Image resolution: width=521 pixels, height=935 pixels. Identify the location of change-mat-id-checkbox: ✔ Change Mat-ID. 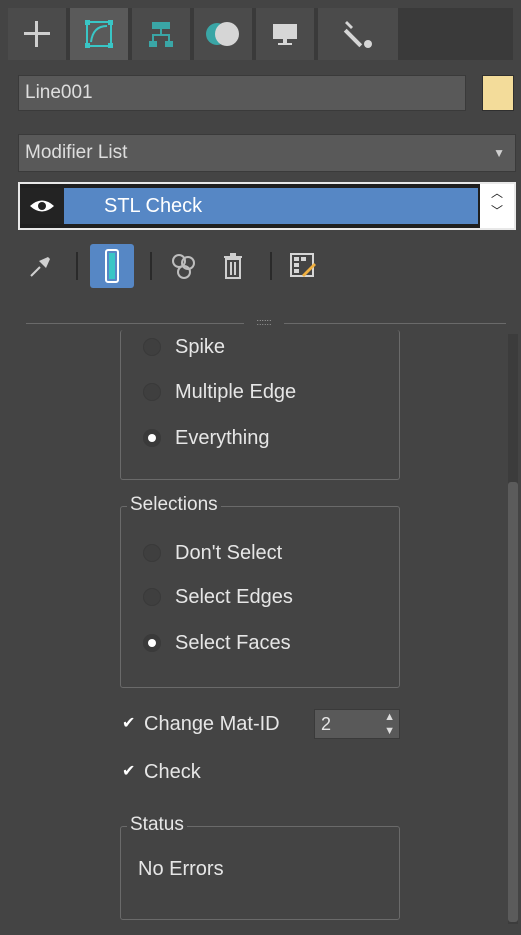
(201, 724).